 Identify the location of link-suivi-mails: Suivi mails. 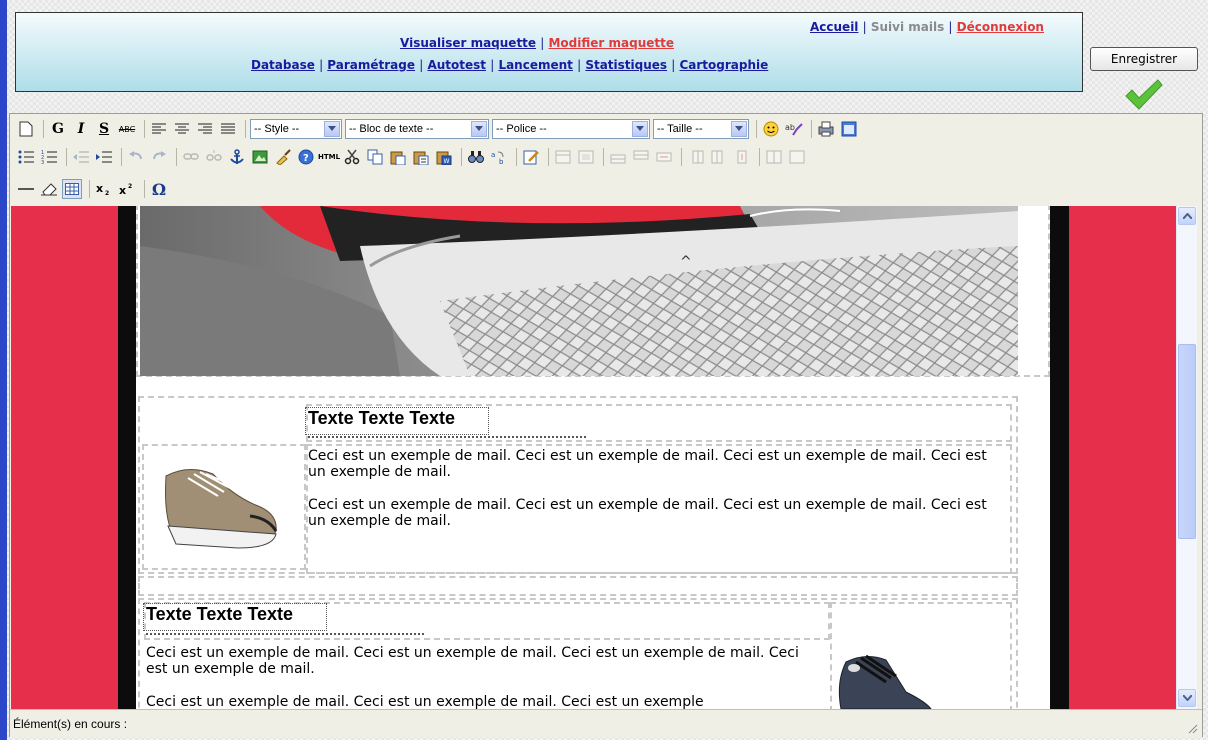
(907, 27).